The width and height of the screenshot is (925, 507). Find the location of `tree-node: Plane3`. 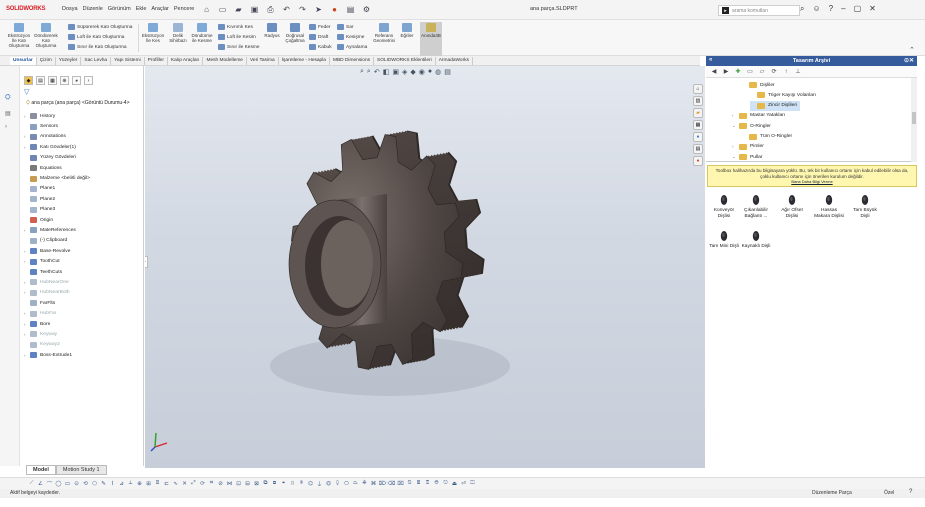

tree-node: Plane3 is located at coordinates (57, 210).